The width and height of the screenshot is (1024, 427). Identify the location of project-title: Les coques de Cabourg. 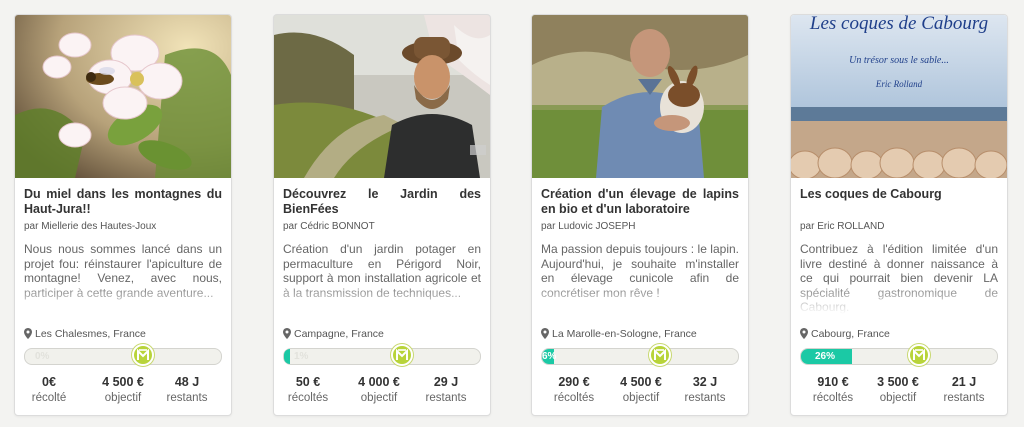
(899, 194).